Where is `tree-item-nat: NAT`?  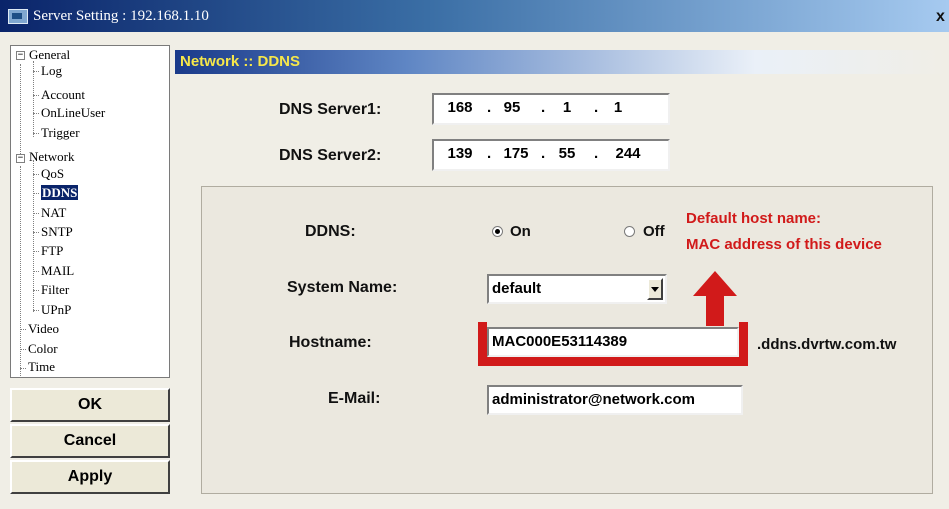
tree-item-nat: NAT is located at coordinates (53, 213).